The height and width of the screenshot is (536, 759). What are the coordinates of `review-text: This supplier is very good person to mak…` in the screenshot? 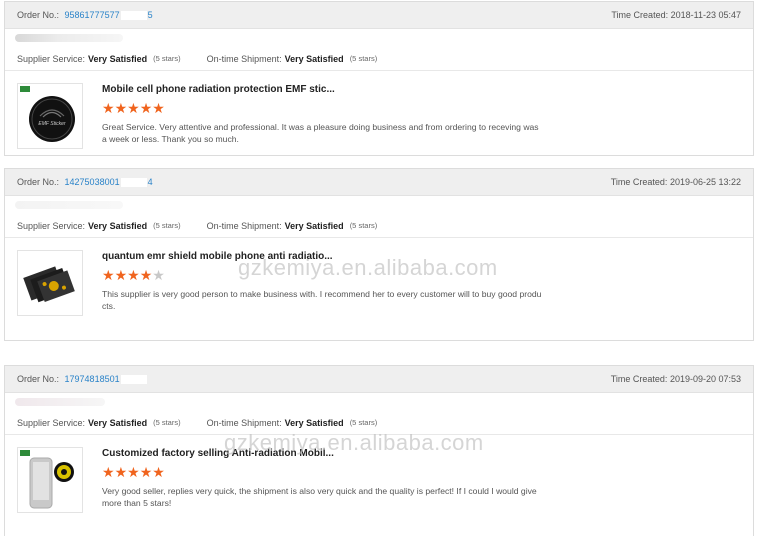 It's located at (322, 300).